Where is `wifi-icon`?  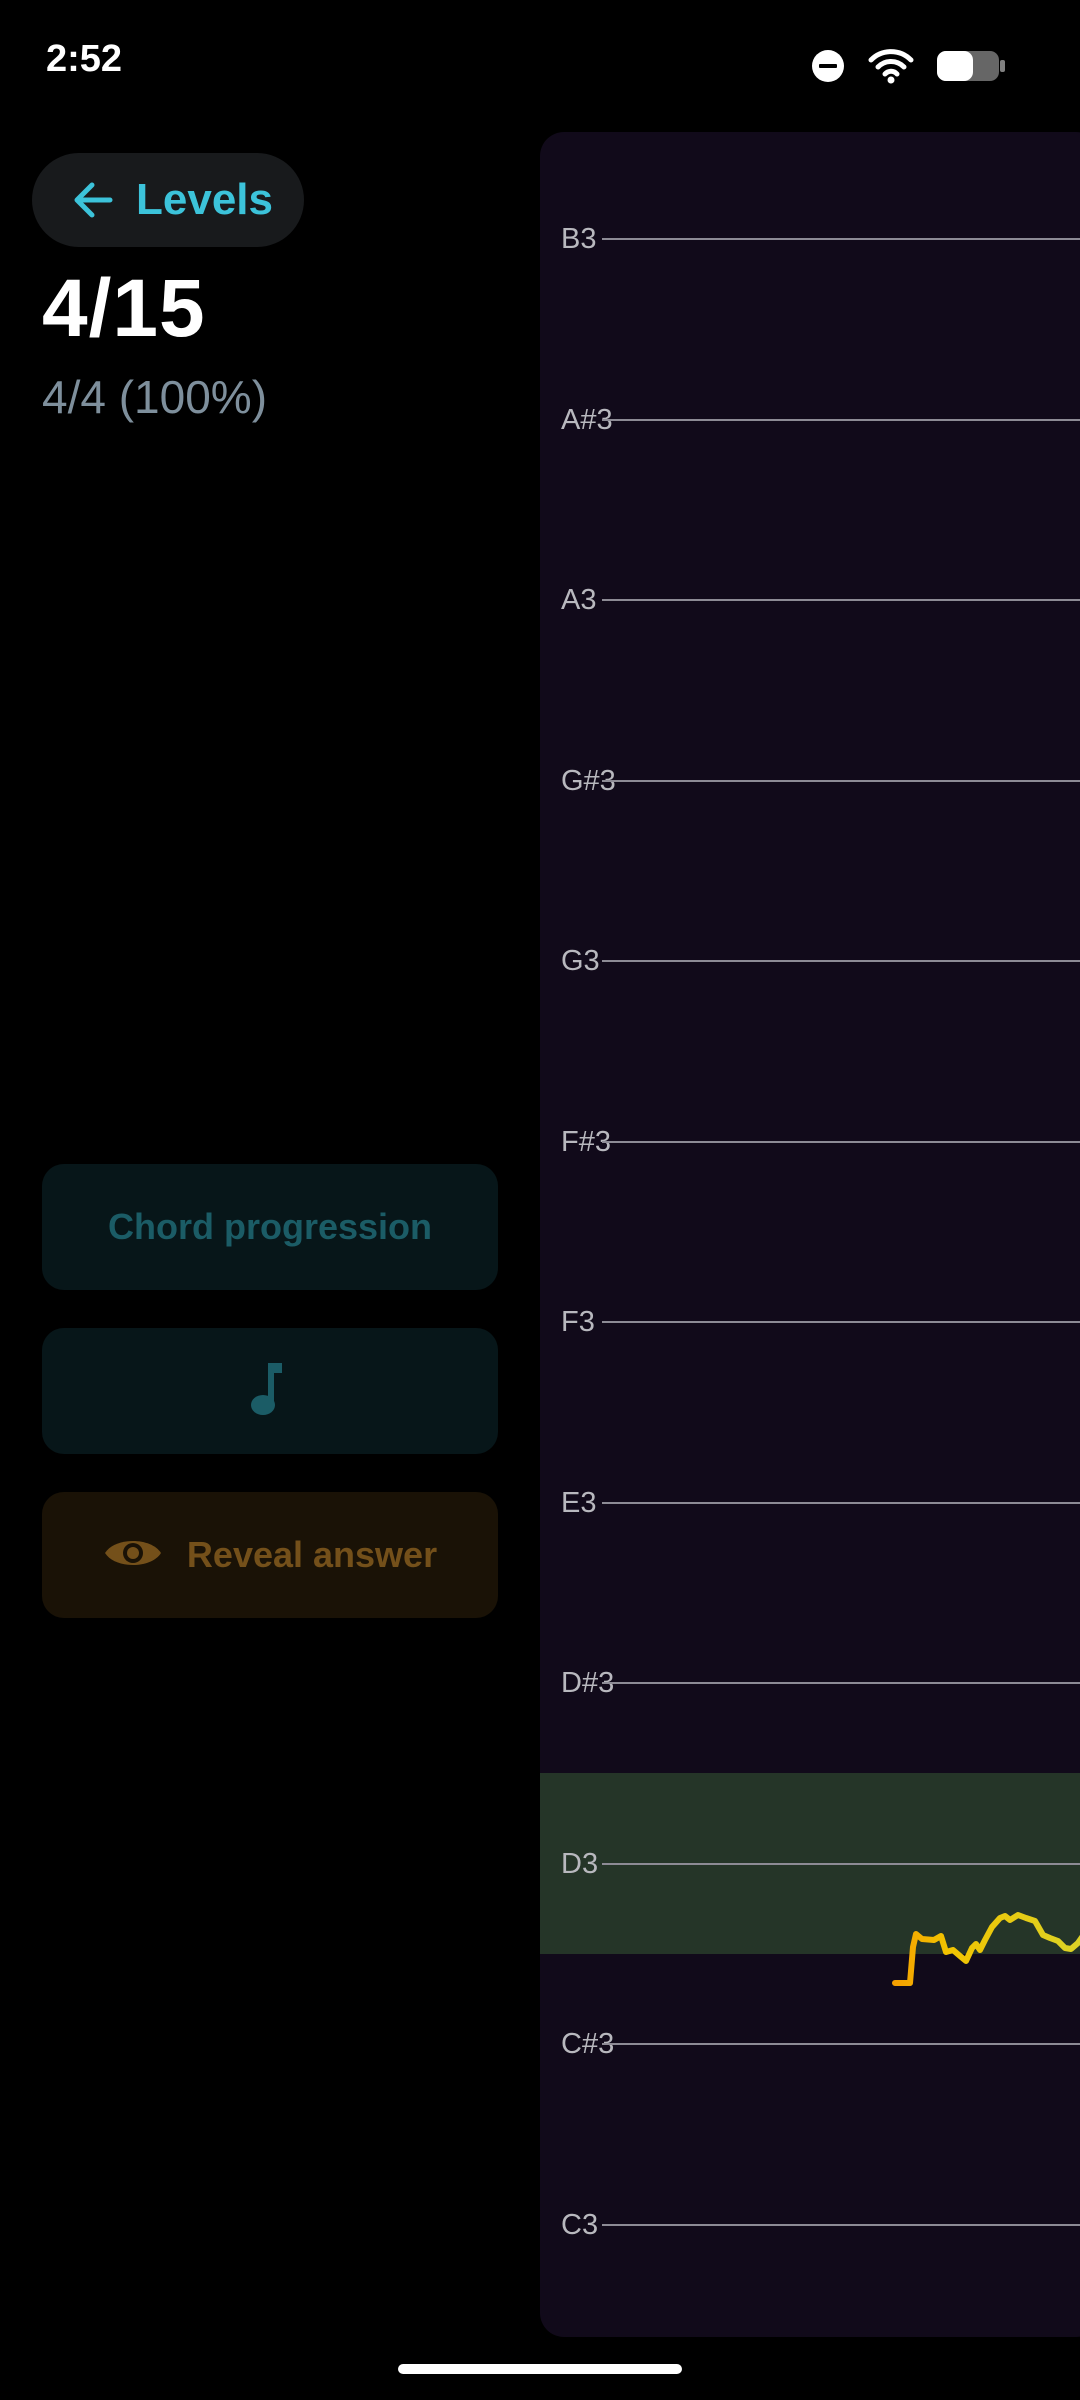
wifi-icon is located at coordinates (891, 66).